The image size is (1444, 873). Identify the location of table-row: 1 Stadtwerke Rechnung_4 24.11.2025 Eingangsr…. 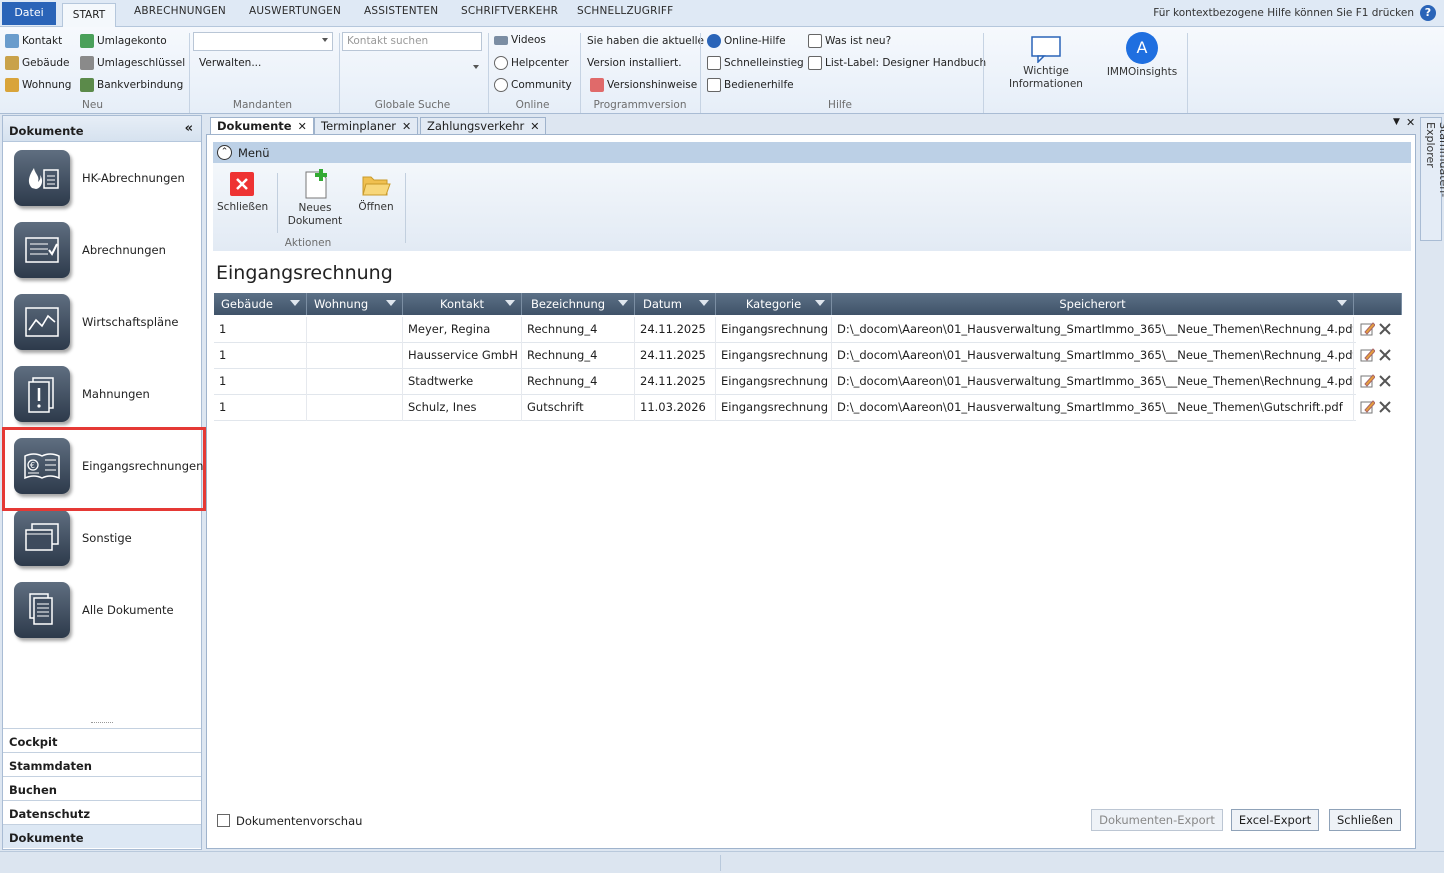
(802, 382).